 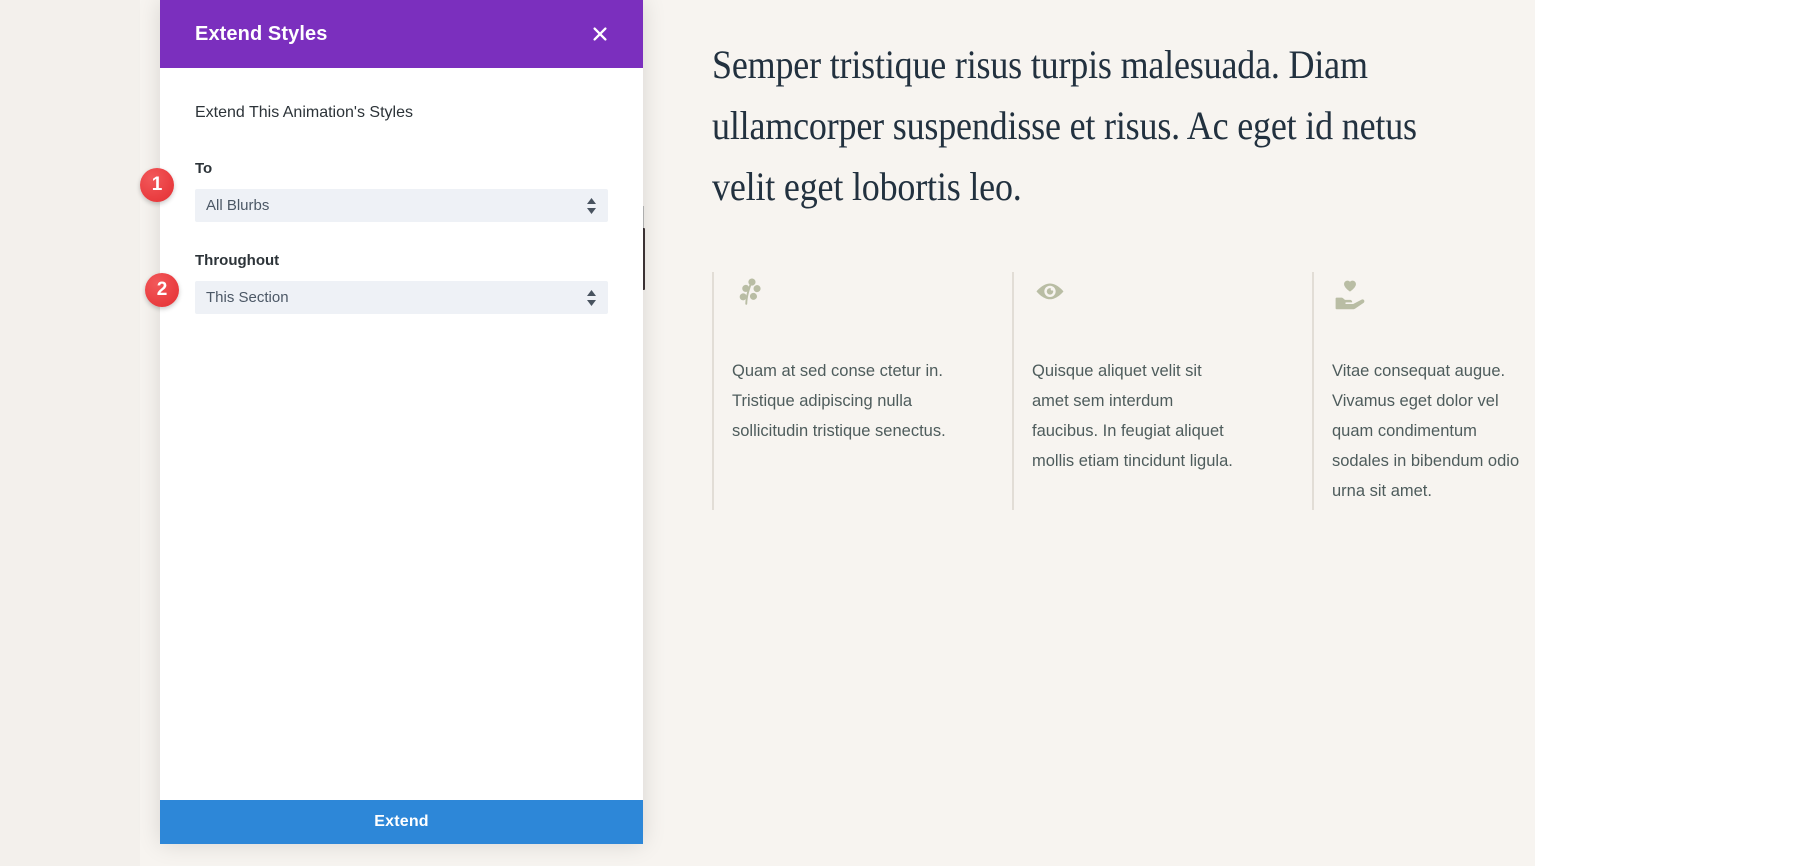 What do you see at coordinates (247, 297) in the screenshot?
I see `throughout-select-value: This Section` at bounding box center [247, 297].